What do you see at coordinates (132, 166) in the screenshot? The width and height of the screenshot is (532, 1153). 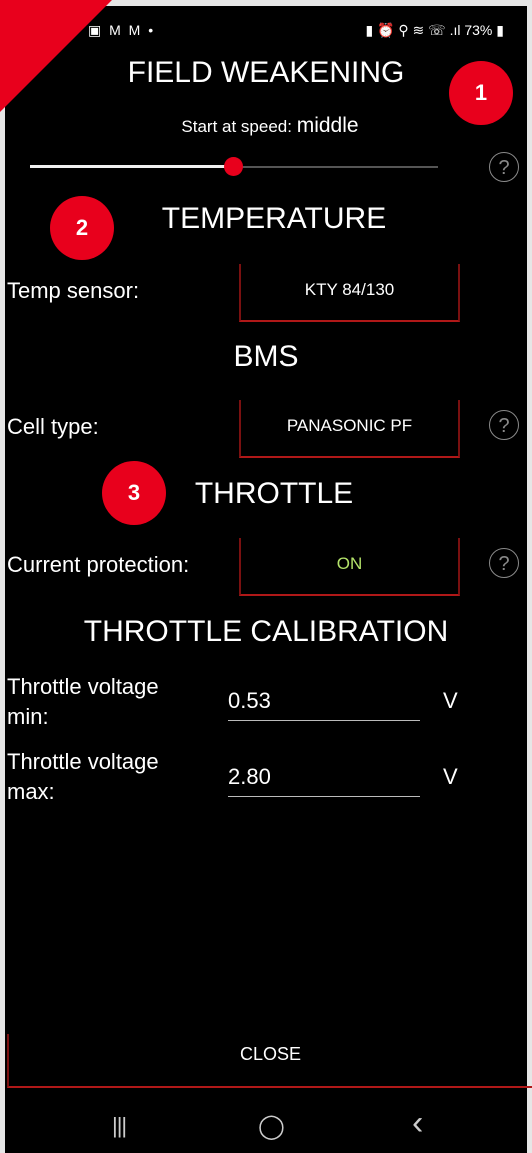 I see `speed-slider-fill` at bounding box center [132, 166].